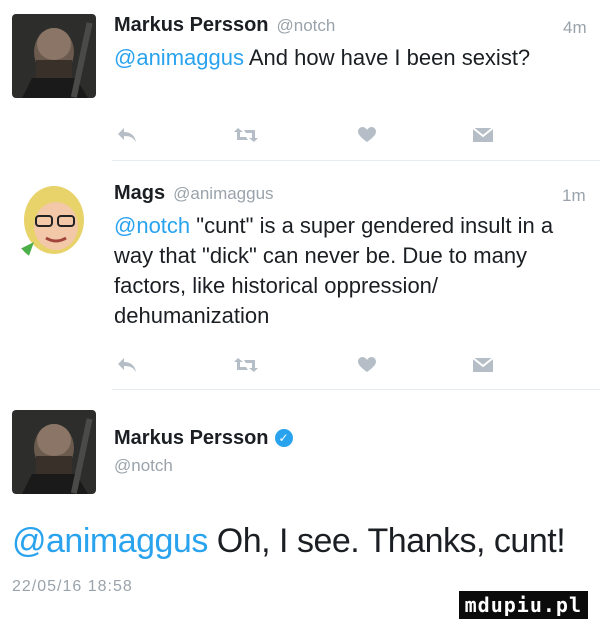  I want to click on tweet-2-name: Mags, so click(139, 193).